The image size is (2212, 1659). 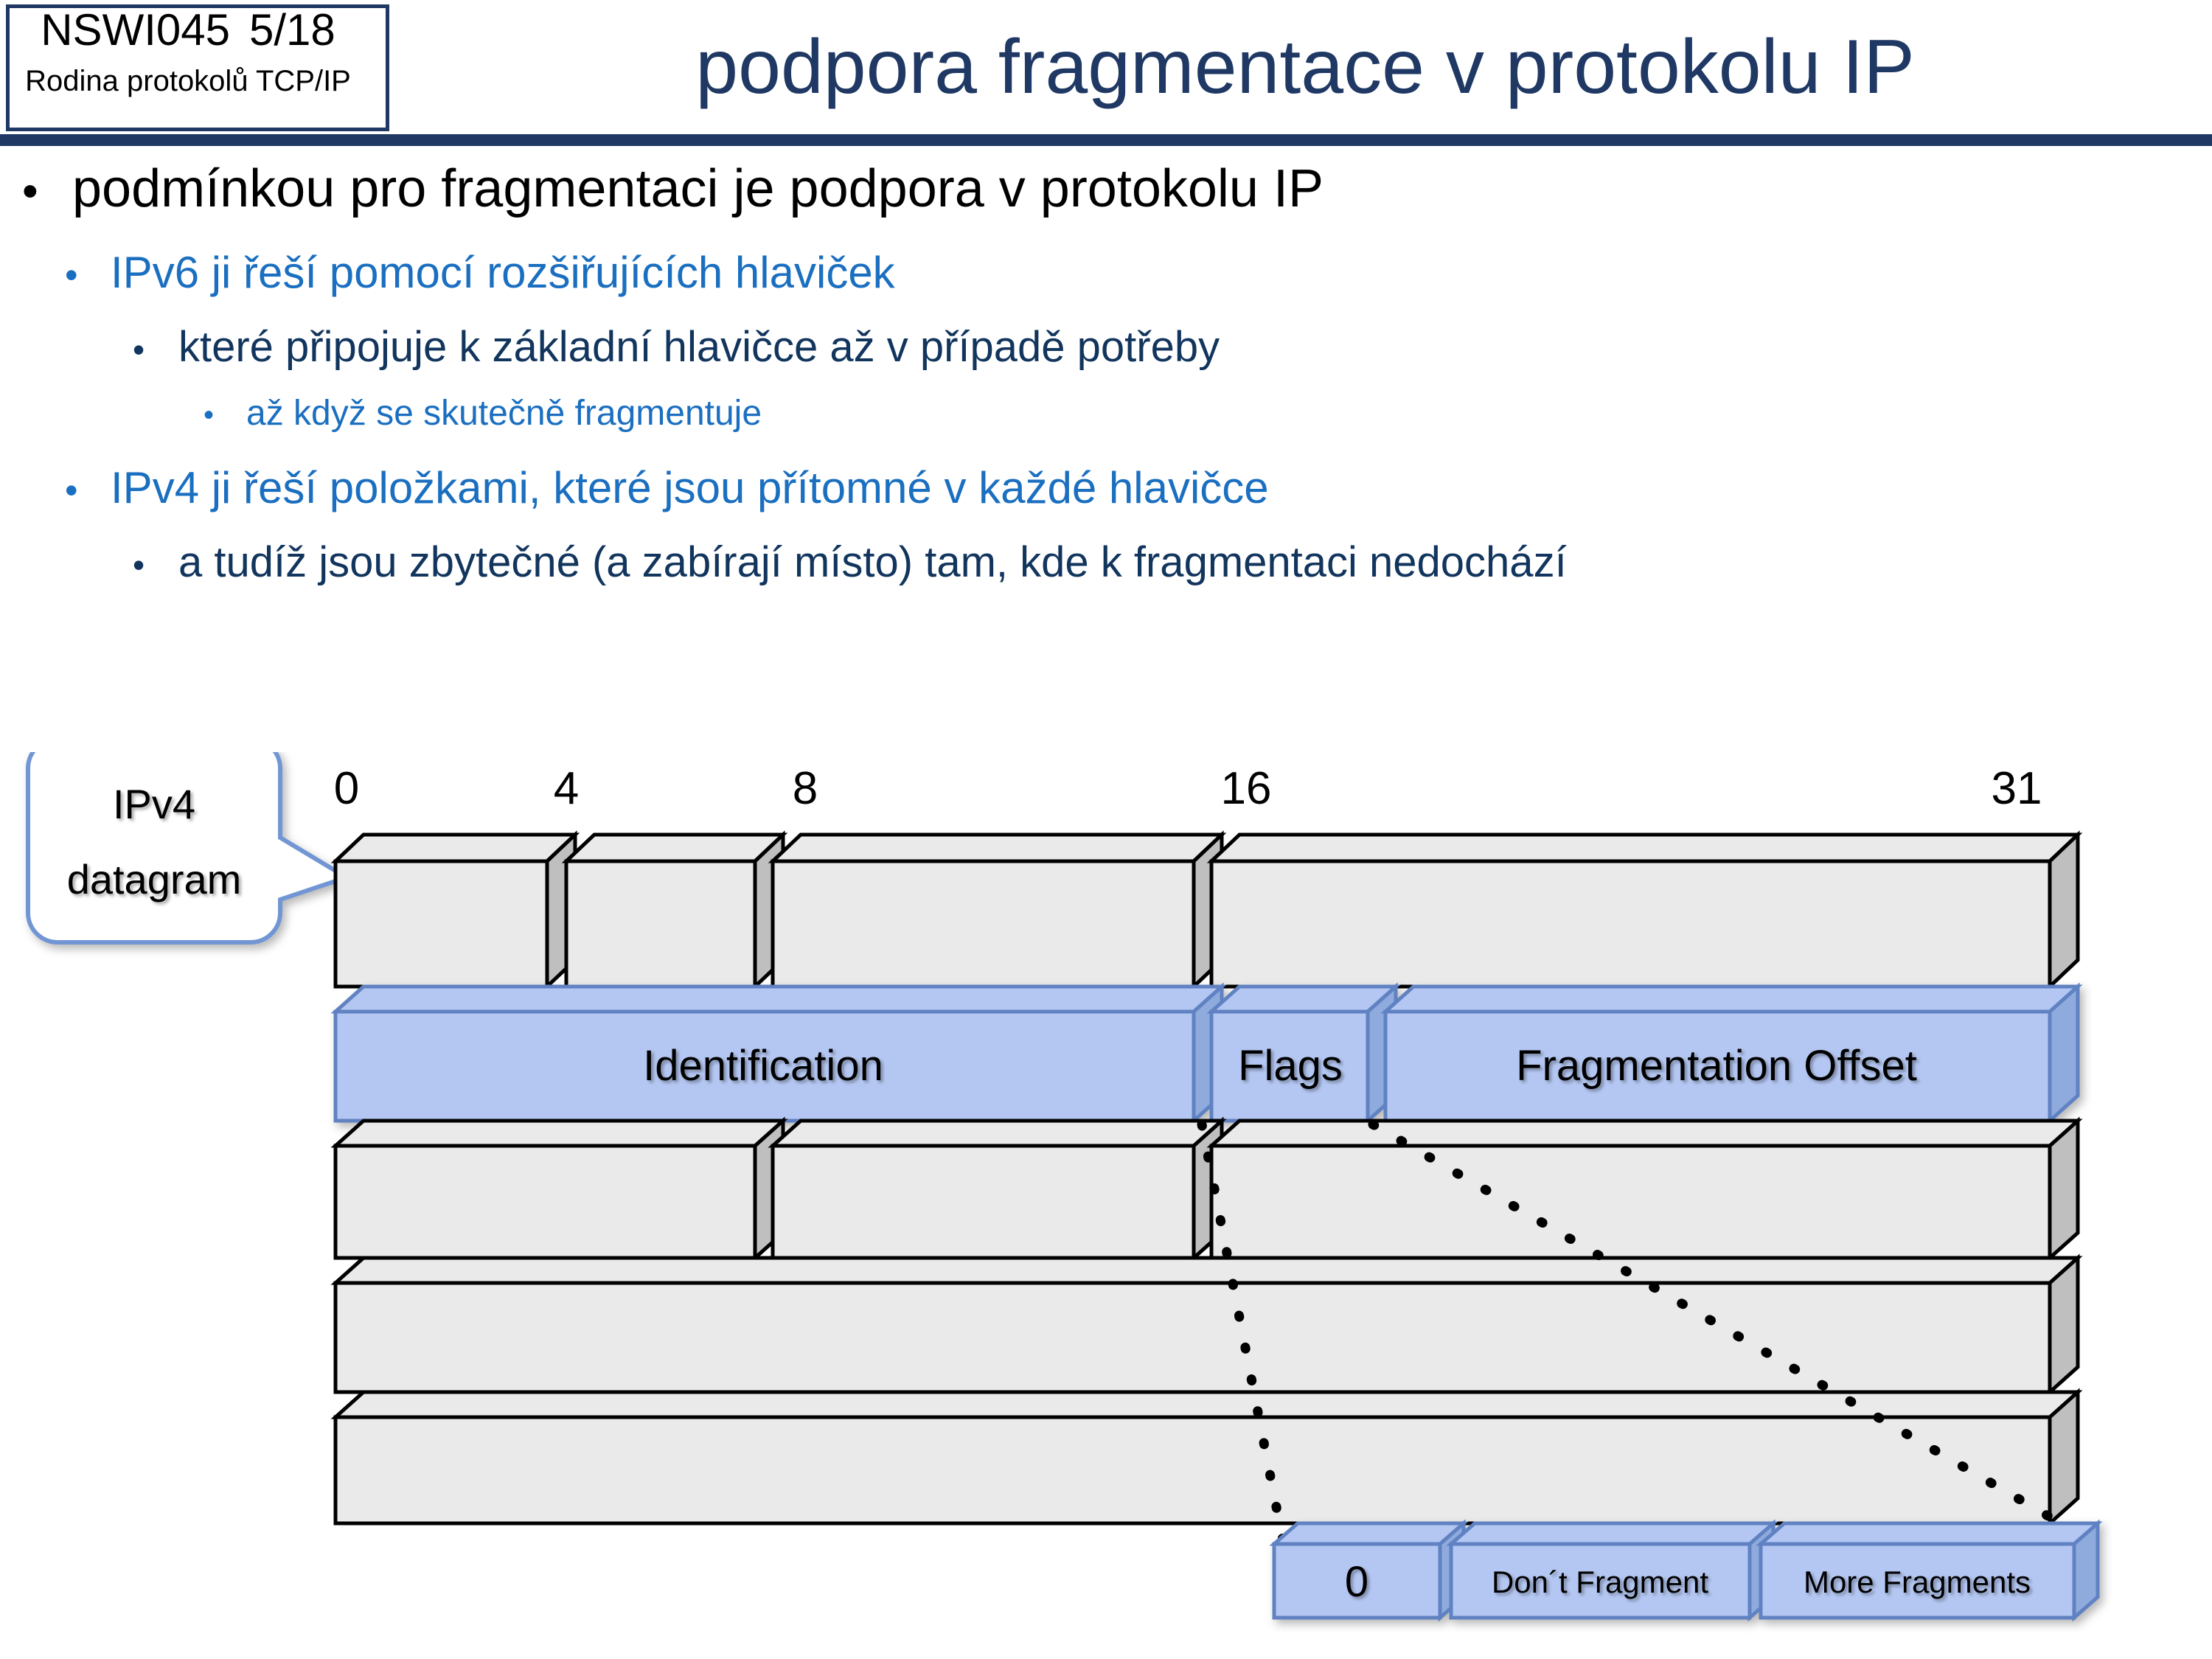 What do you see at coordinates (1246, 788) in the screenshot?
I see `bit-label-16: 16` at bounding box center [1246, 788].